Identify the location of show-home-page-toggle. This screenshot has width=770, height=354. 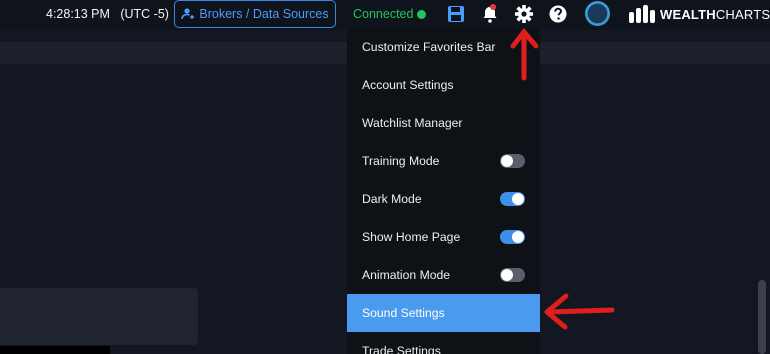
(512, 237).